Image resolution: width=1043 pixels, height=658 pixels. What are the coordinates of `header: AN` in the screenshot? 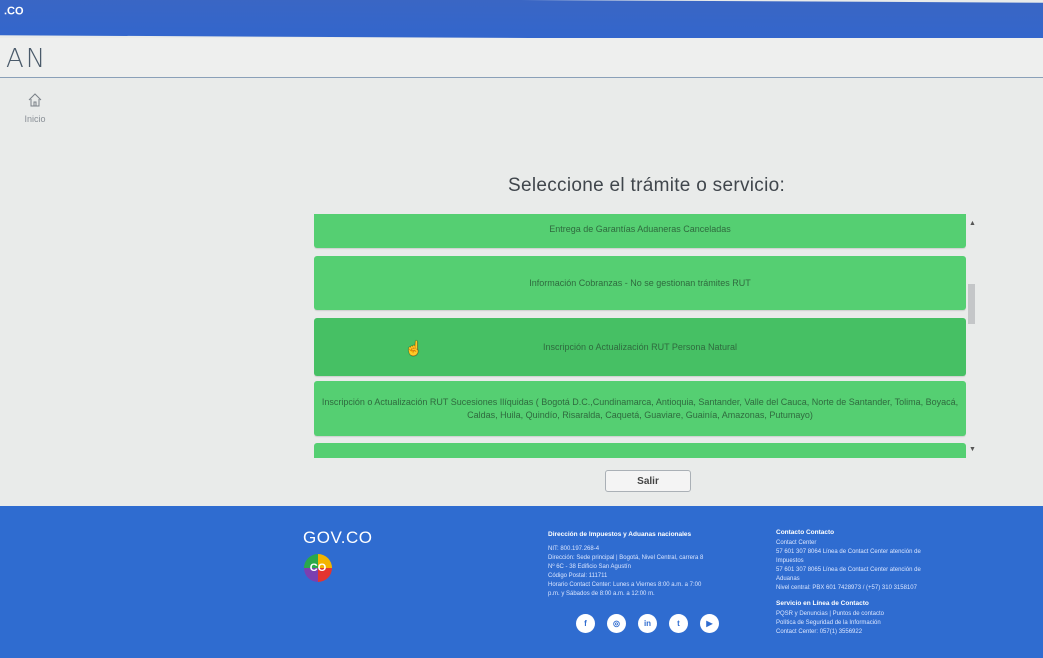 It's located at (521, 58).